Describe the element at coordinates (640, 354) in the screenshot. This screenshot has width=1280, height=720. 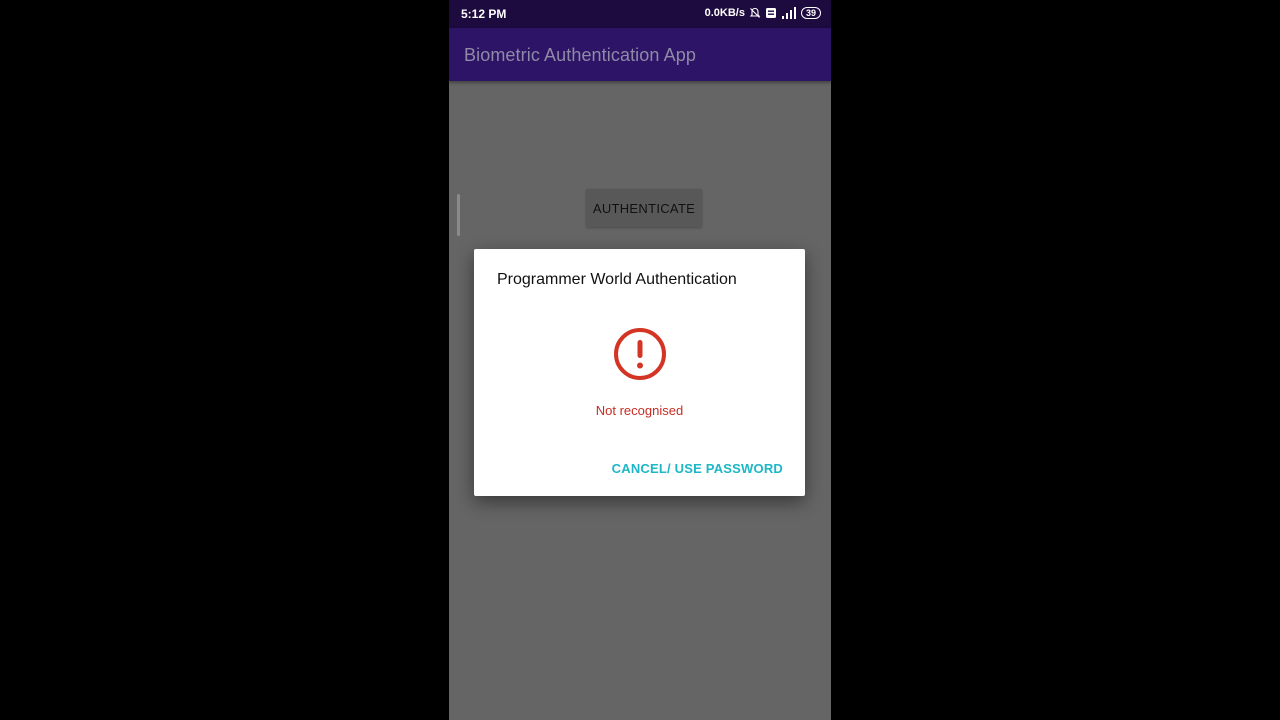
I see `error-circle-icon` at that location.